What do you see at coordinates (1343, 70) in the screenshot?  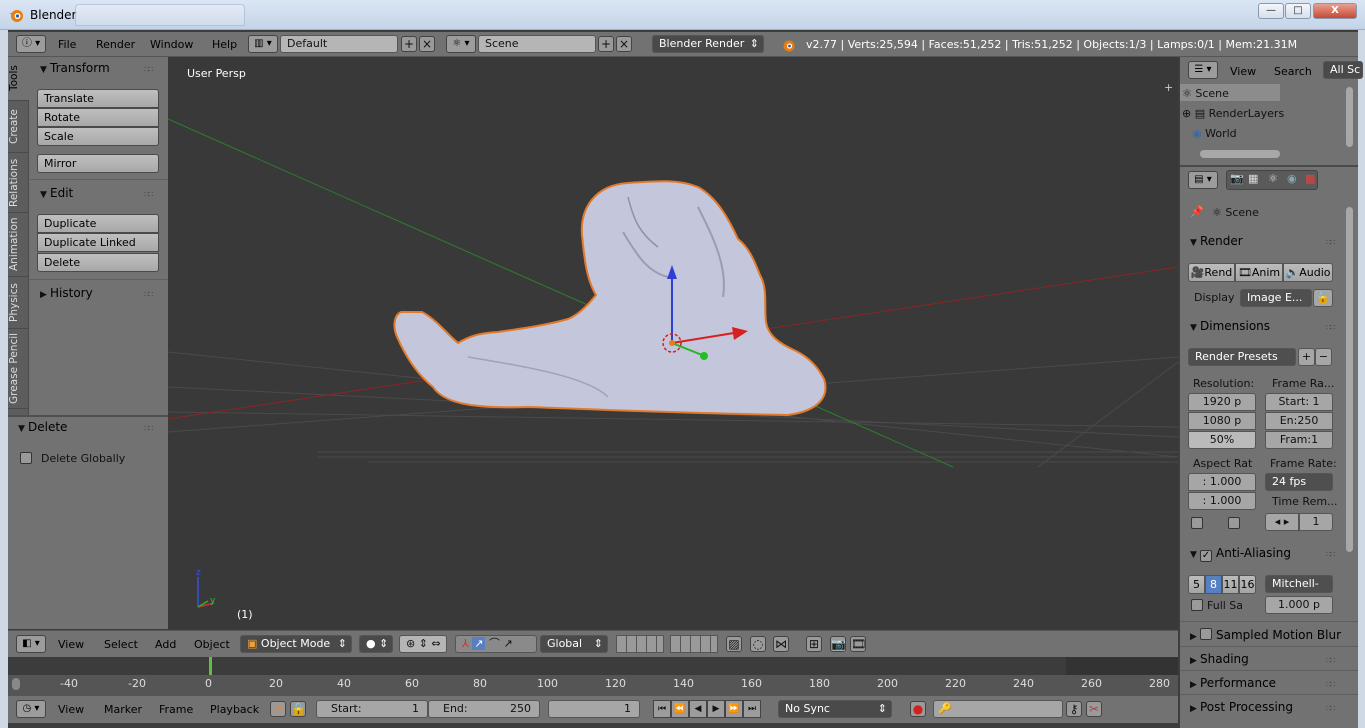 I see `outliner-filter: All Sc` at bounding box center [1343, 70].